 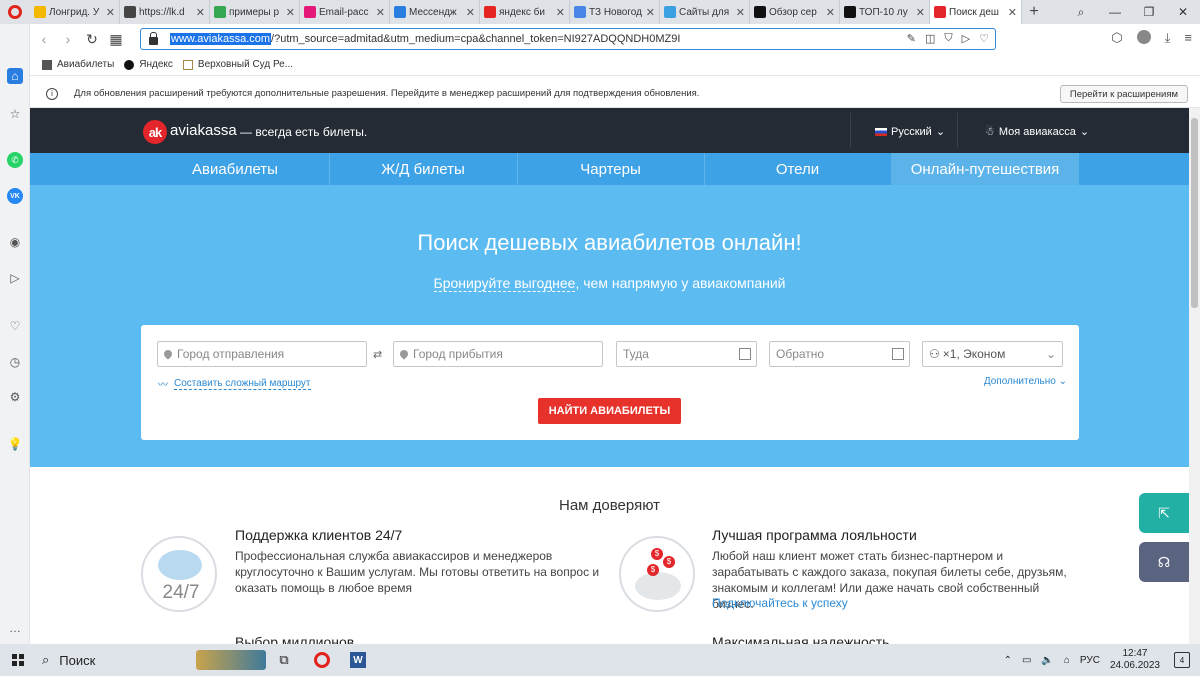 I want to click on opera-taskbar-icon, so click(x=322, y=660).